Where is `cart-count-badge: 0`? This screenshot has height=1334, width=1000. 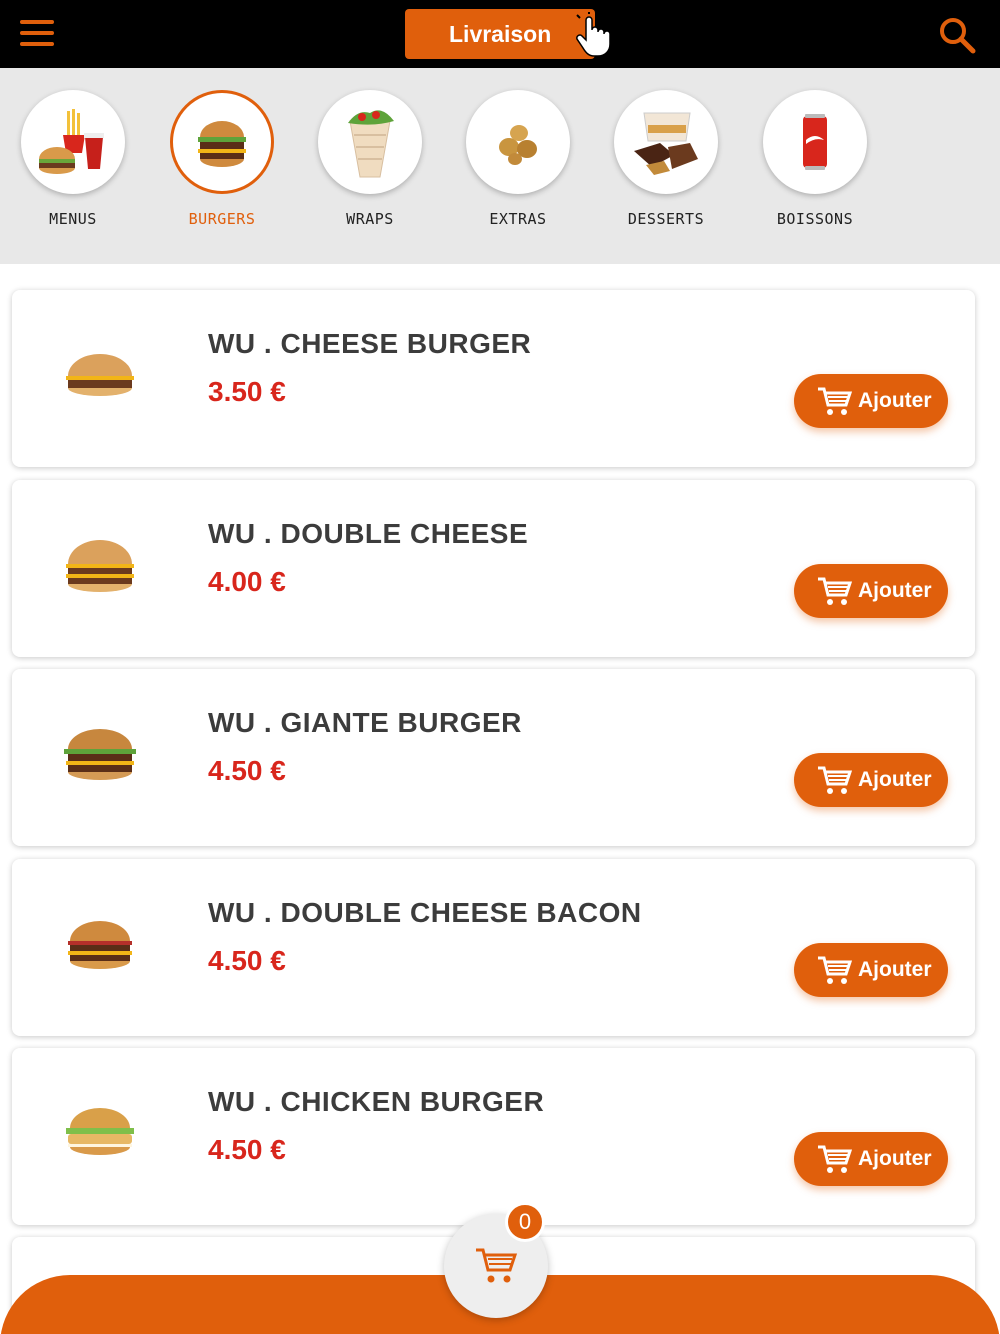 cart-count-badge: 0 is located at coordinates (525, 1222).